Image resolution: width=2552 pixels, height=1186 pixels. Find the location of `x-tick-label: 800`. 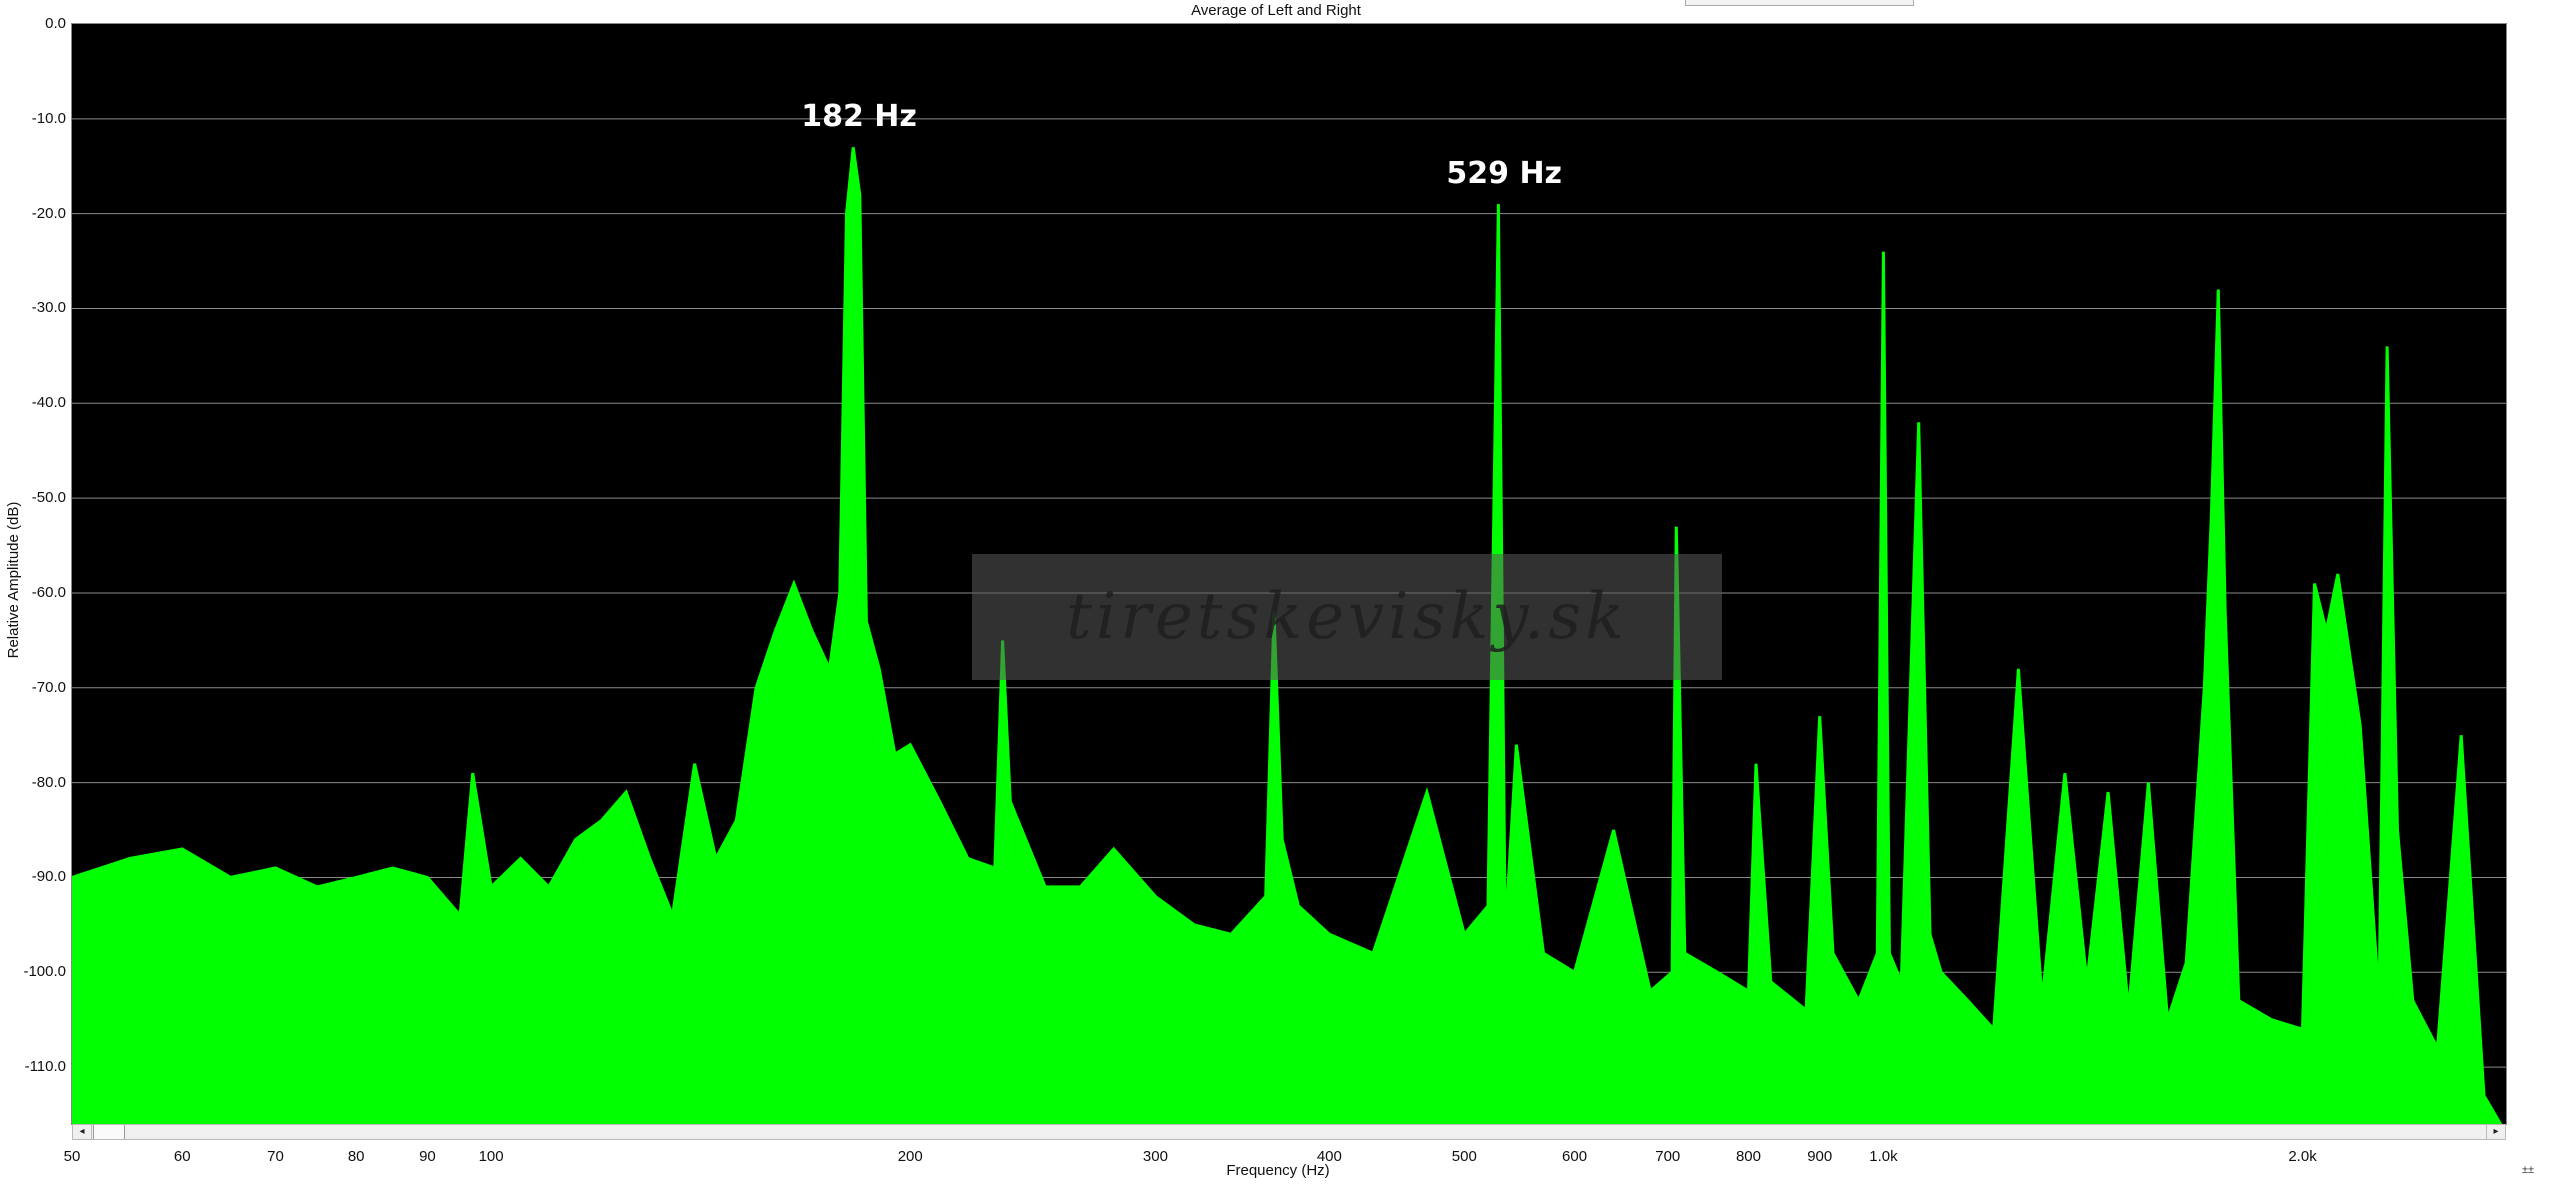

x-tick-label: 800 is located at coordinates (1748, 1156).